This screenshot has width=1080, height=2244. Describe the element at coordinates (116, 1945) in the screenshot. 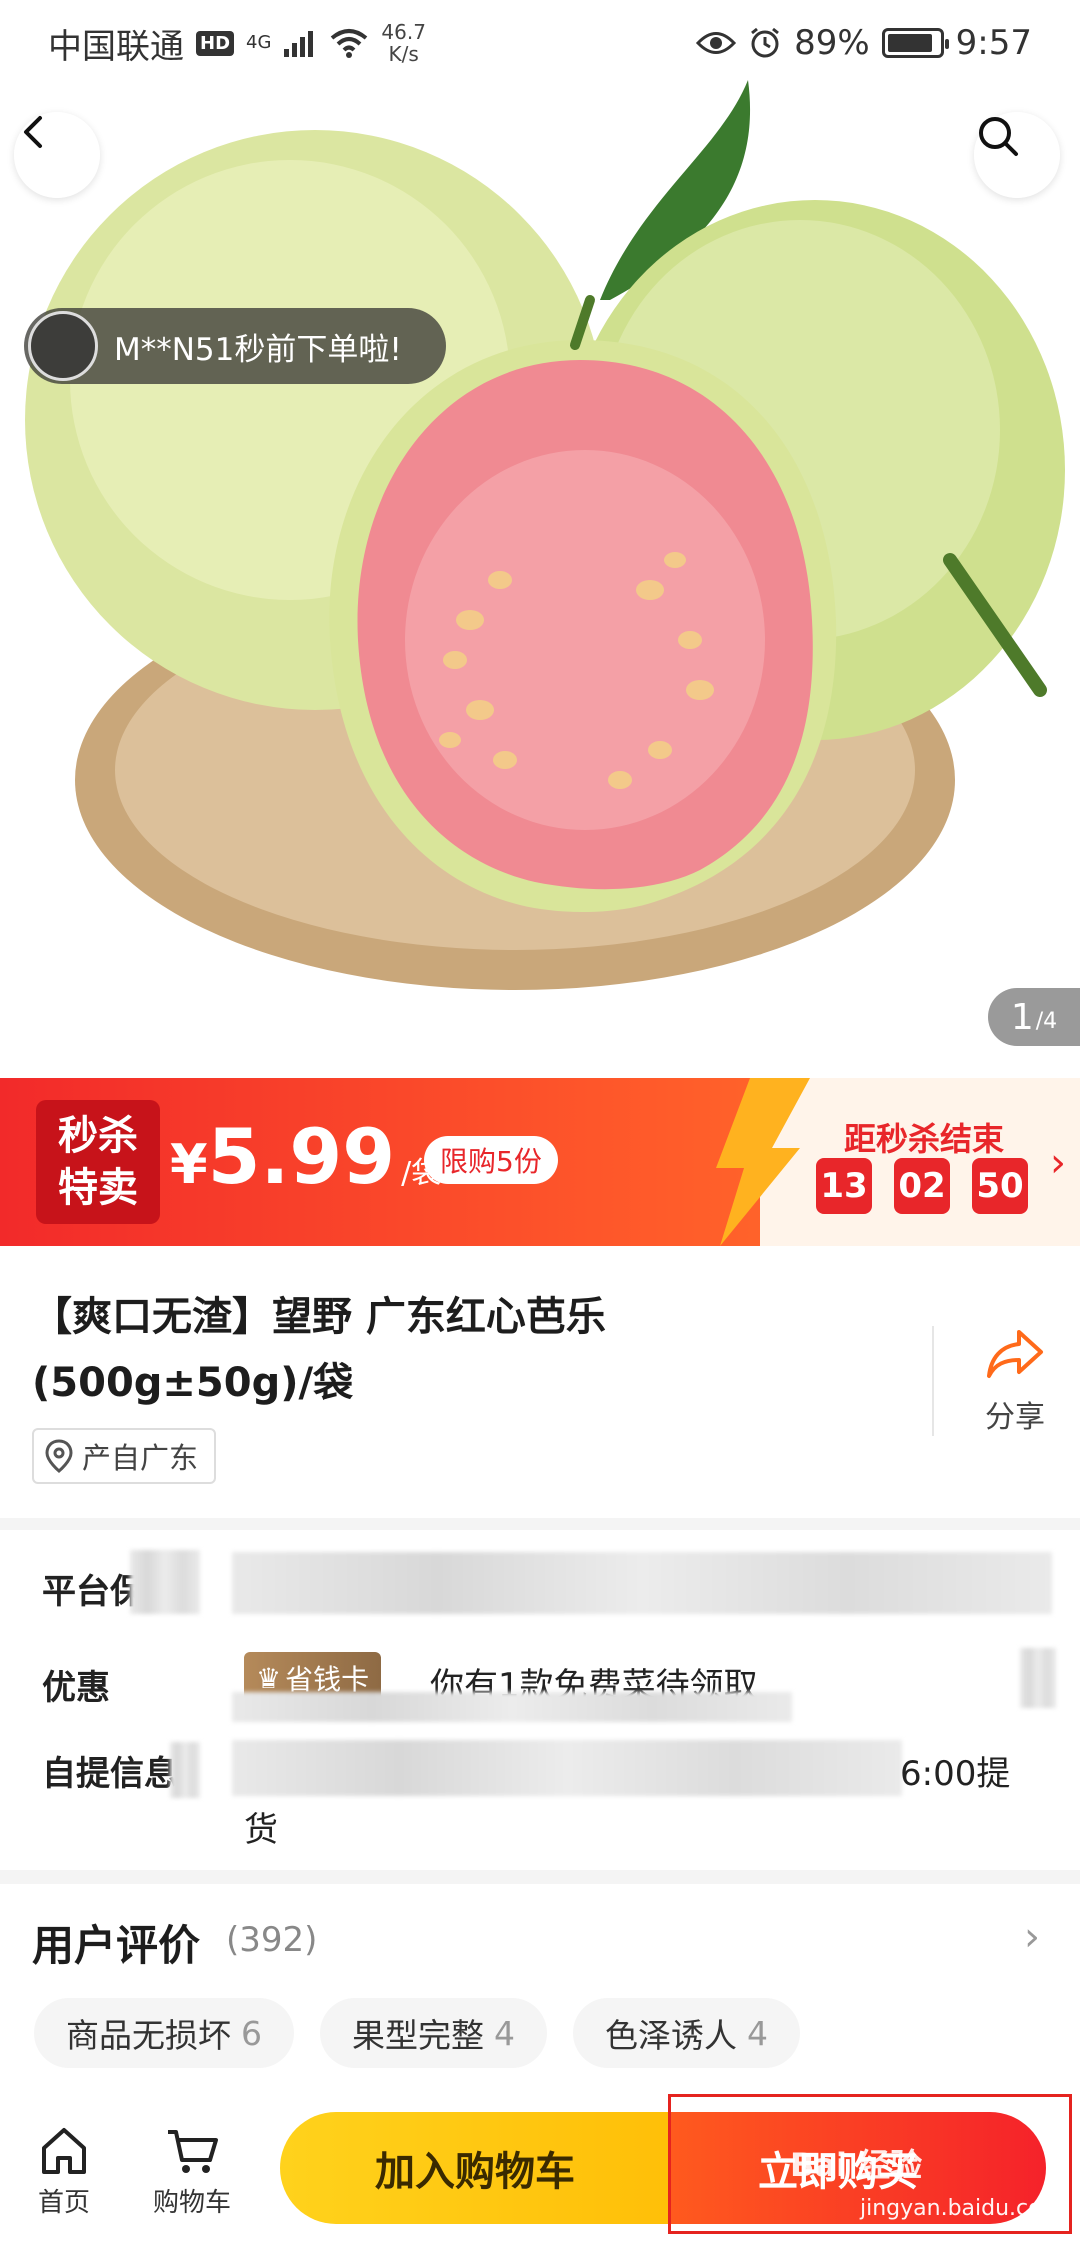

I see `reviews-title: 用户评价` at that location.